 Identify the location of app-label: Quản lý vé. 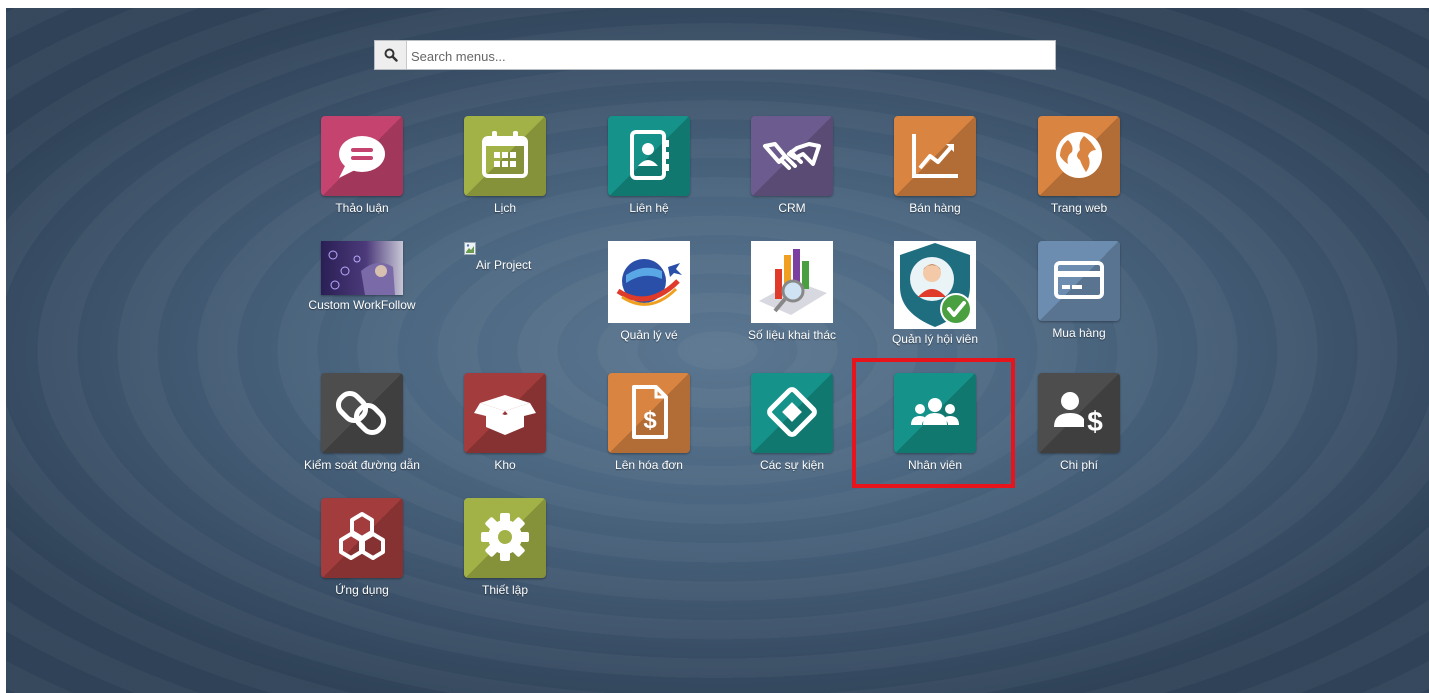
(649, 335).